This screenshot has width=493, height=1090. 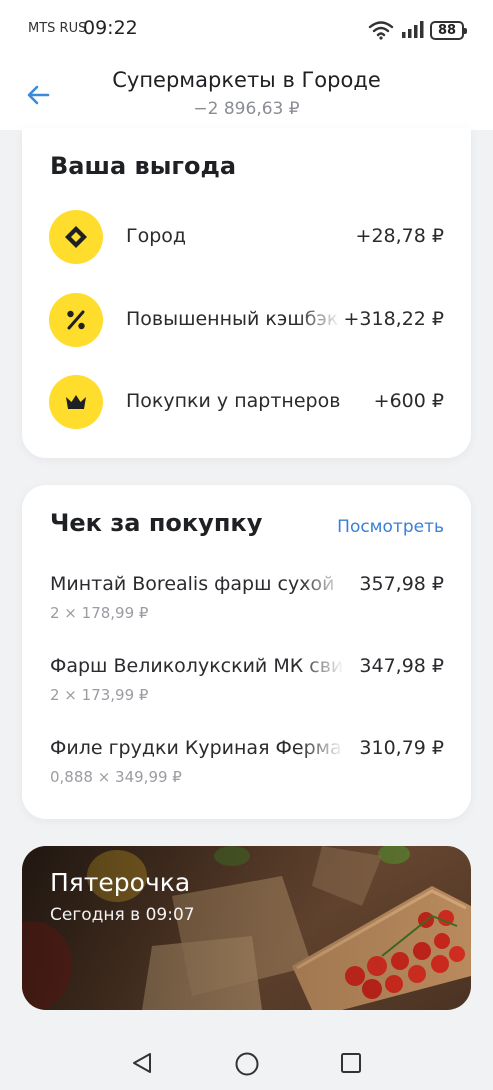 What do you see at coordinates (246, 80) in the screenshot?
I see `page-title: Супермаркеты в Городе` at bounding box center [246, 80].